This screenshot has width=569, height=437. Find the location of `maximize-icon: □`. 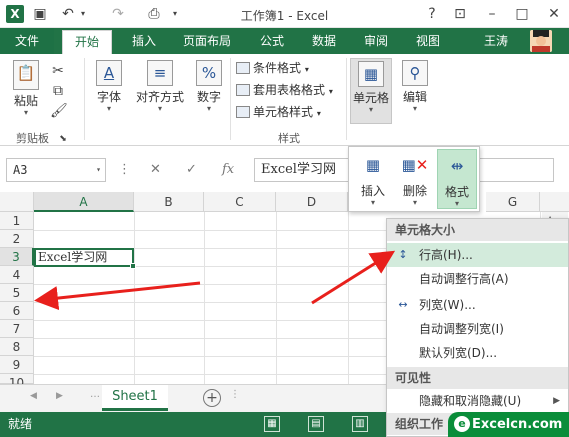

maximize-icon: □ is located at coordinates (522, 14).